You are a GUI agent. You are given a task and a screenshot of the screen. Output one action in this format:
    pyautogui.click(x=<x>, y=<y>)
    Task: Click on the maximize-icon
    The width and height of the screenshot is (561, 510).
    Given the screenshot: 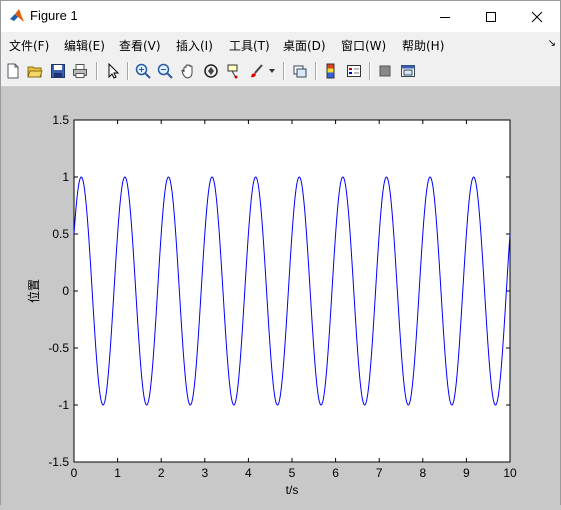 What is the action you would take?
    pyautogui.click(x=491, y=16)
    